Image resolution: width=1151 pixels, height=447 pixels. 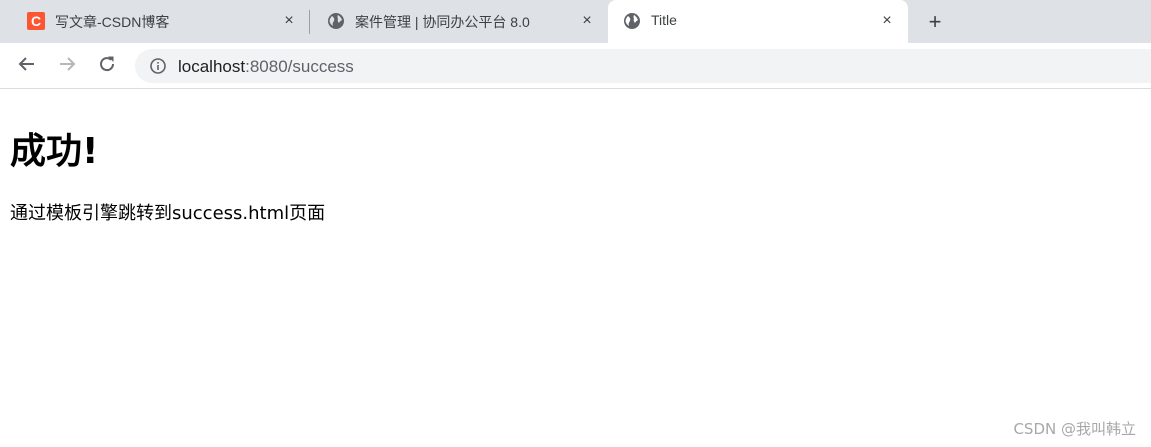 I want to click on back-button, so click(x=27, y=66).